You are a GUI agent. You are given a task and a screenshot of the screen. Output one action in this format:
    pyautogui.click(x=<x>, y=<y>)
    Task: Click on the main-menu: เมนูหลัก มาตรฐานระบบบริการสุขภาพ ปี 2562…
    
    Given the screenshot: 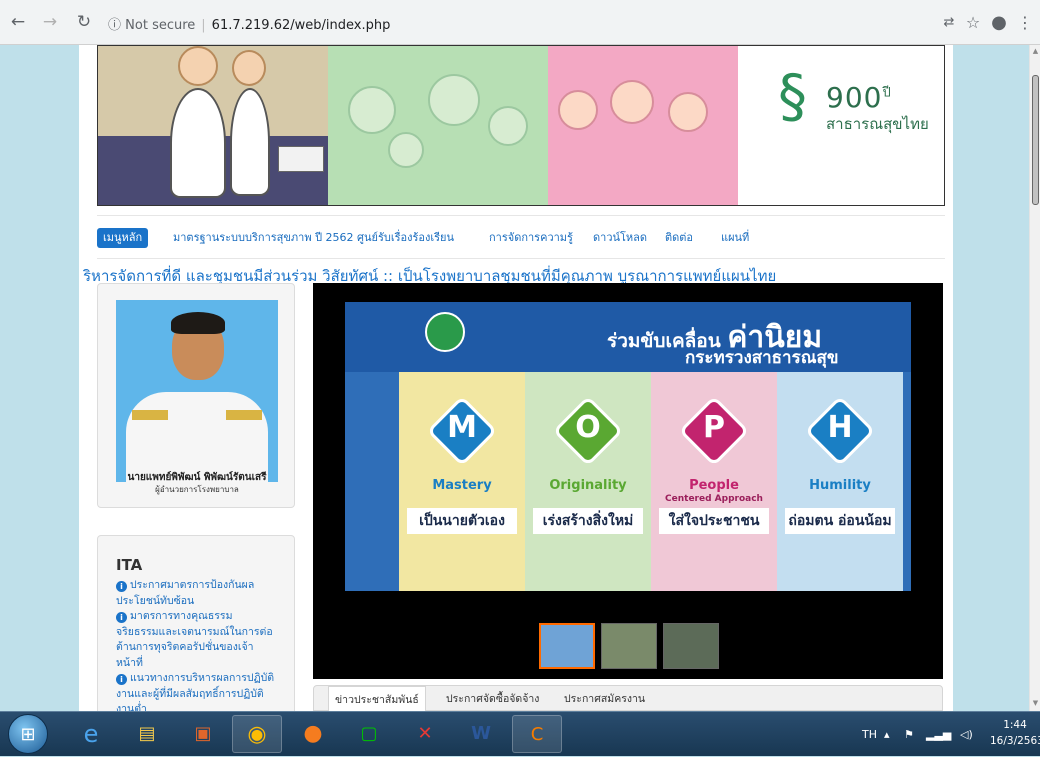 What is the action you would take?
    pyautogui.click(x=521, y=237)
    